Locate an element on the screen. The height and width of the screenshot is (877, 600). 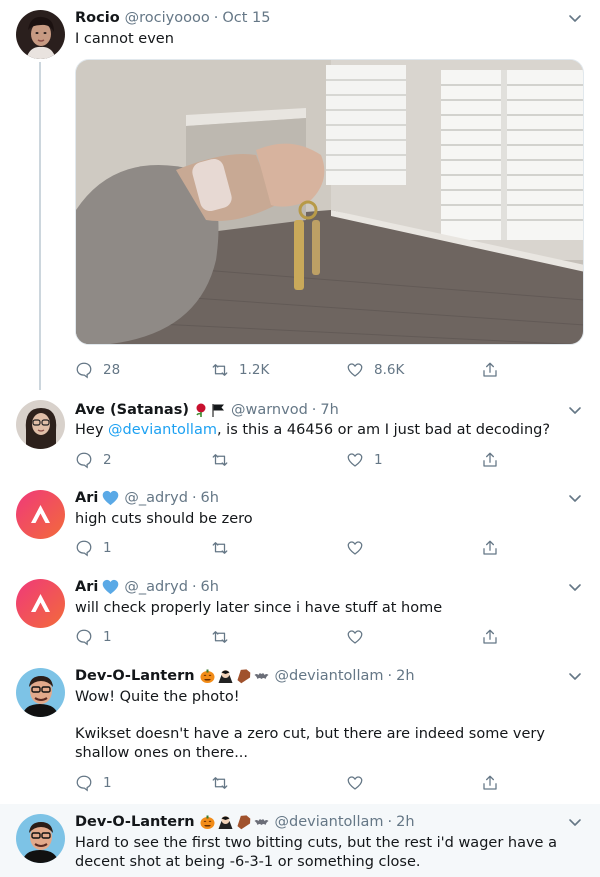
reply-count: 1 is located at coordinates (107, 783).